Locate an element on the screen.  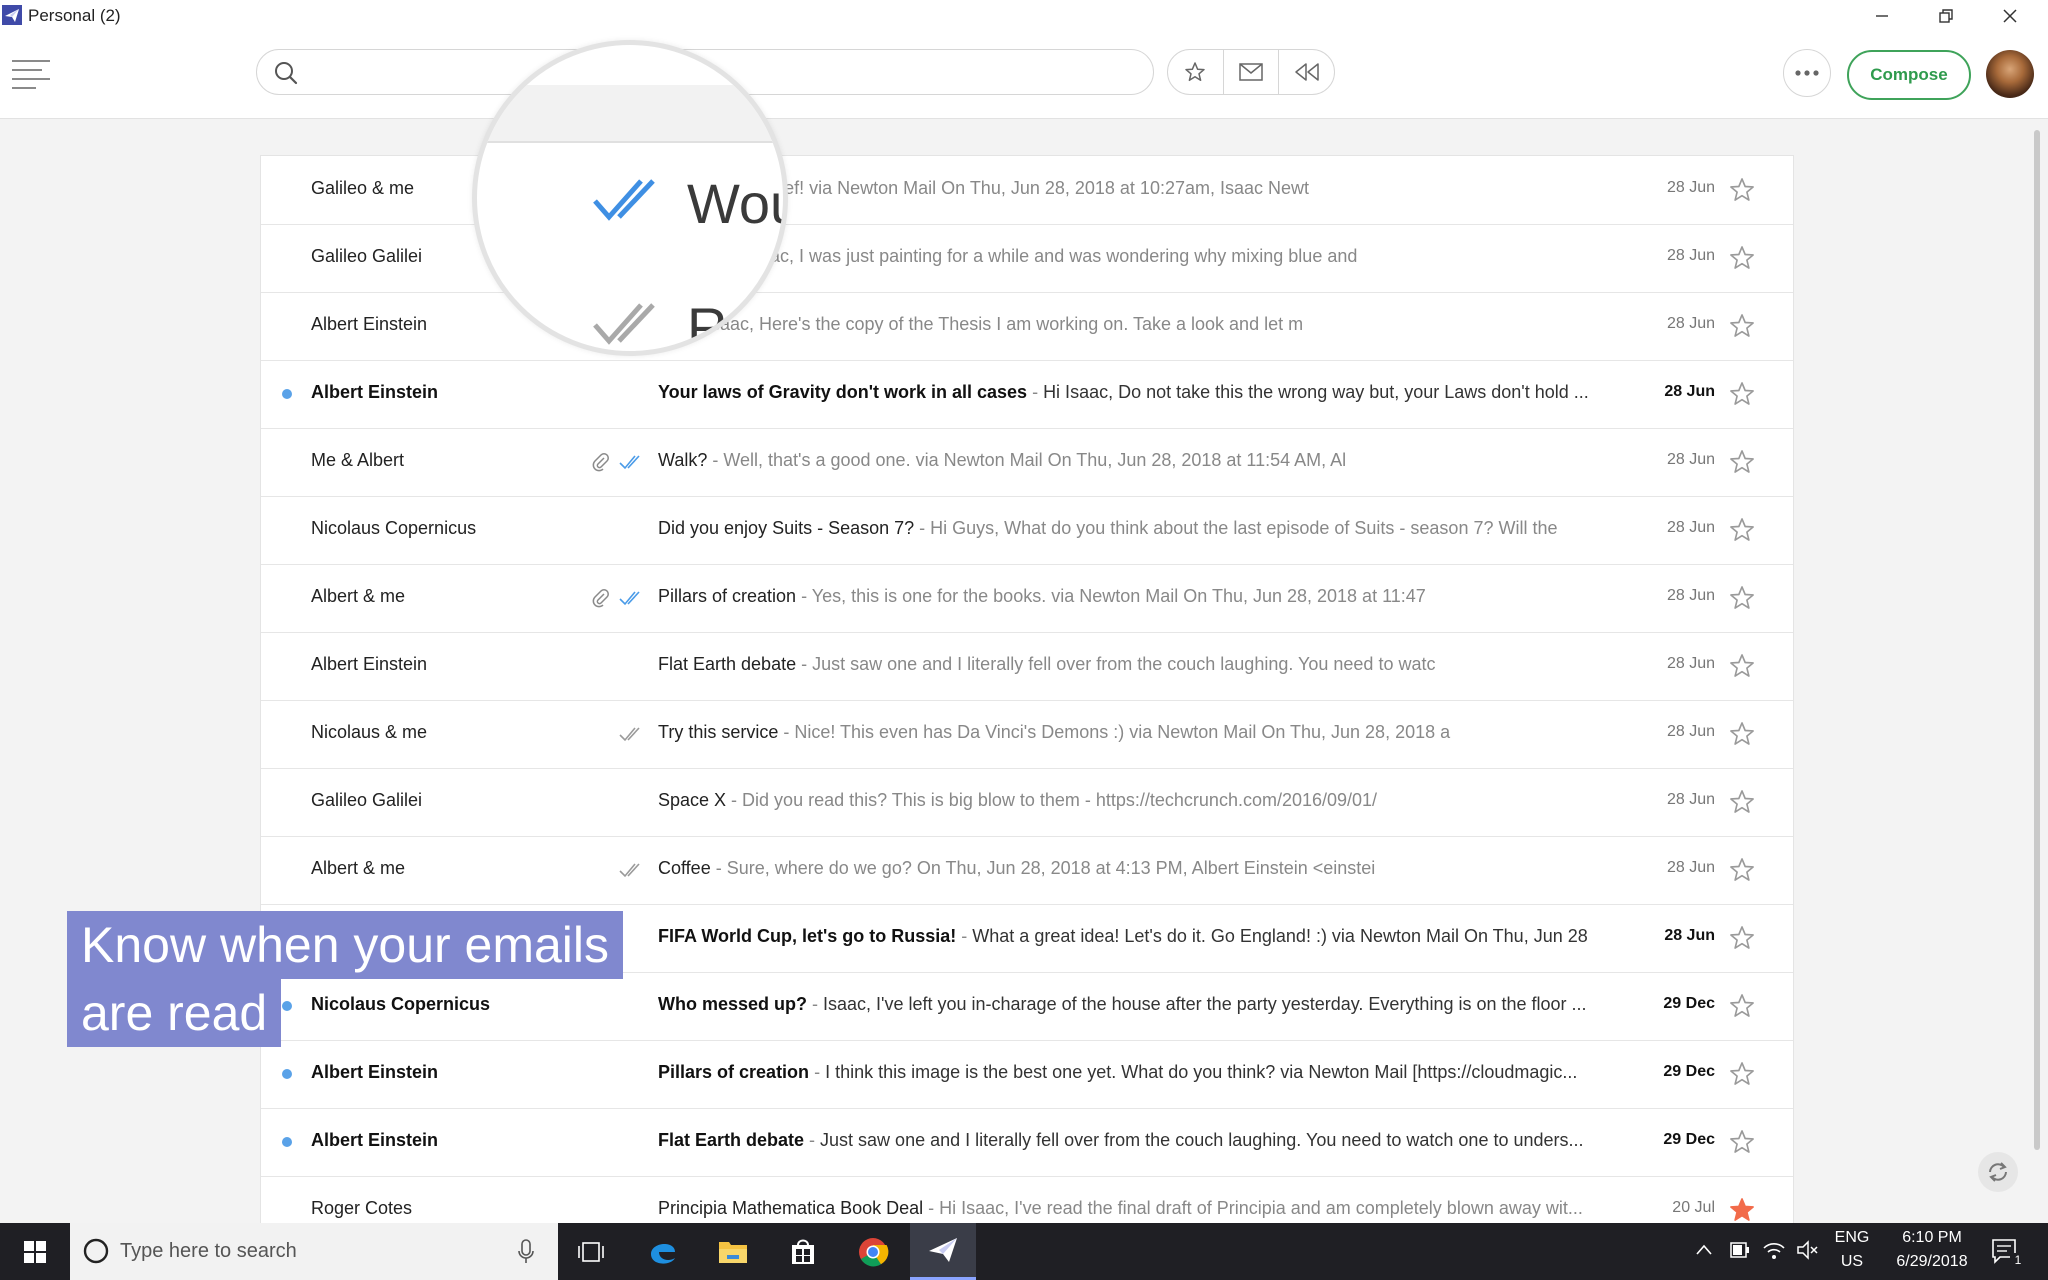
newton-mail-taskbar-button is located at coordinates (943, 1251).